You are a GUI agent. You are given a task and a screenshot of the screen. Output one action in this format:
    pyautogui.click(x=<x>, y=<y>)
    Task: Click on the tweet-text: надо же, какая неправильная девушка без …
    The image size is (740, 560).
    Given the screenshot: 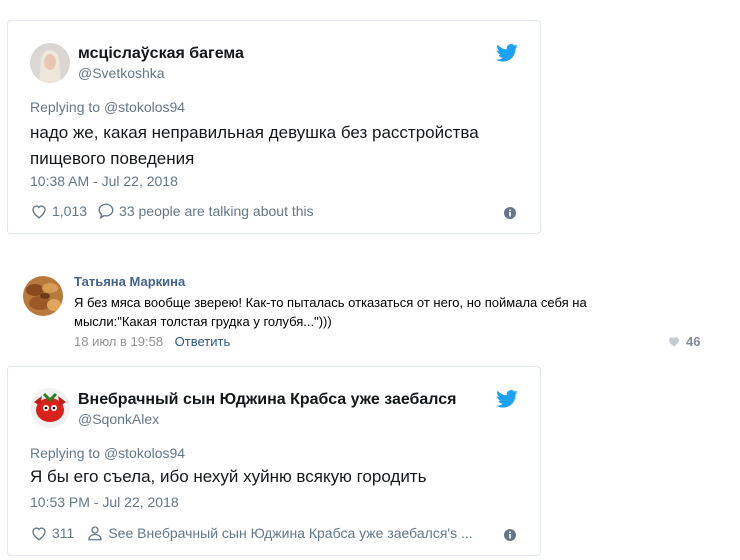 What is the action you would take?
    pyautogui.click(x=254, y=145)
    